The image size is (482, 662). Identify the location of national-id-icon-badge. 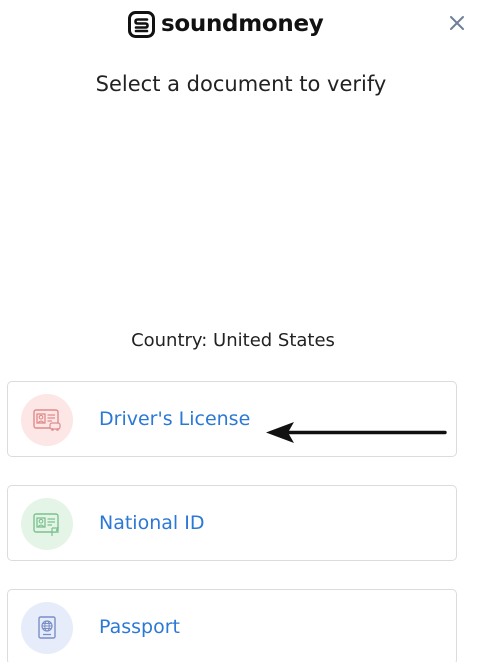
(47, 524).